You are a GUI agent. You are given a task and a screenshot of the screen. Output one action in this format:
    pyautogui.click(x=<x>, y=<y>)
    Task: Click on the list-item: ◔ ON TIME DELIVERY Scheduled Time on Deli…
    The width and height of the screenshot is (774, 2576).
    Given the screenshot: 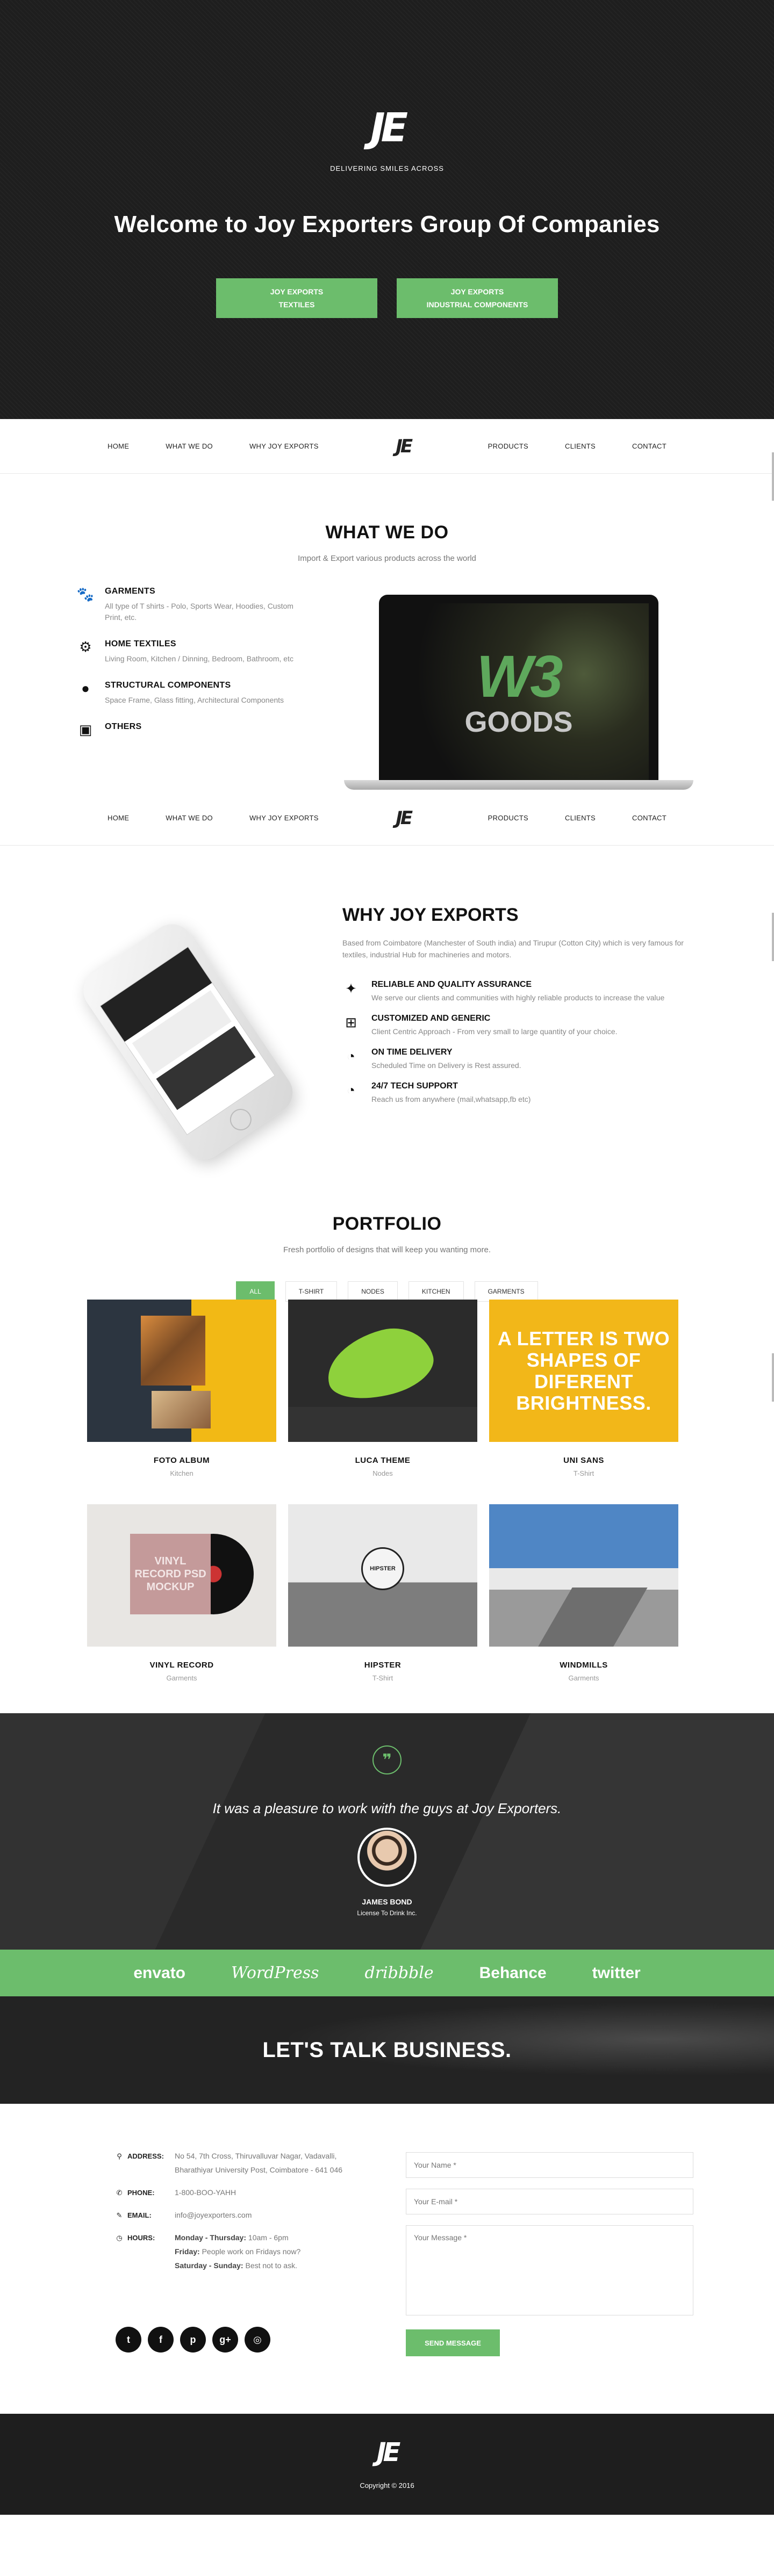 What is the action you would take?
    pyautogui.click(x=517, y=1059)
    